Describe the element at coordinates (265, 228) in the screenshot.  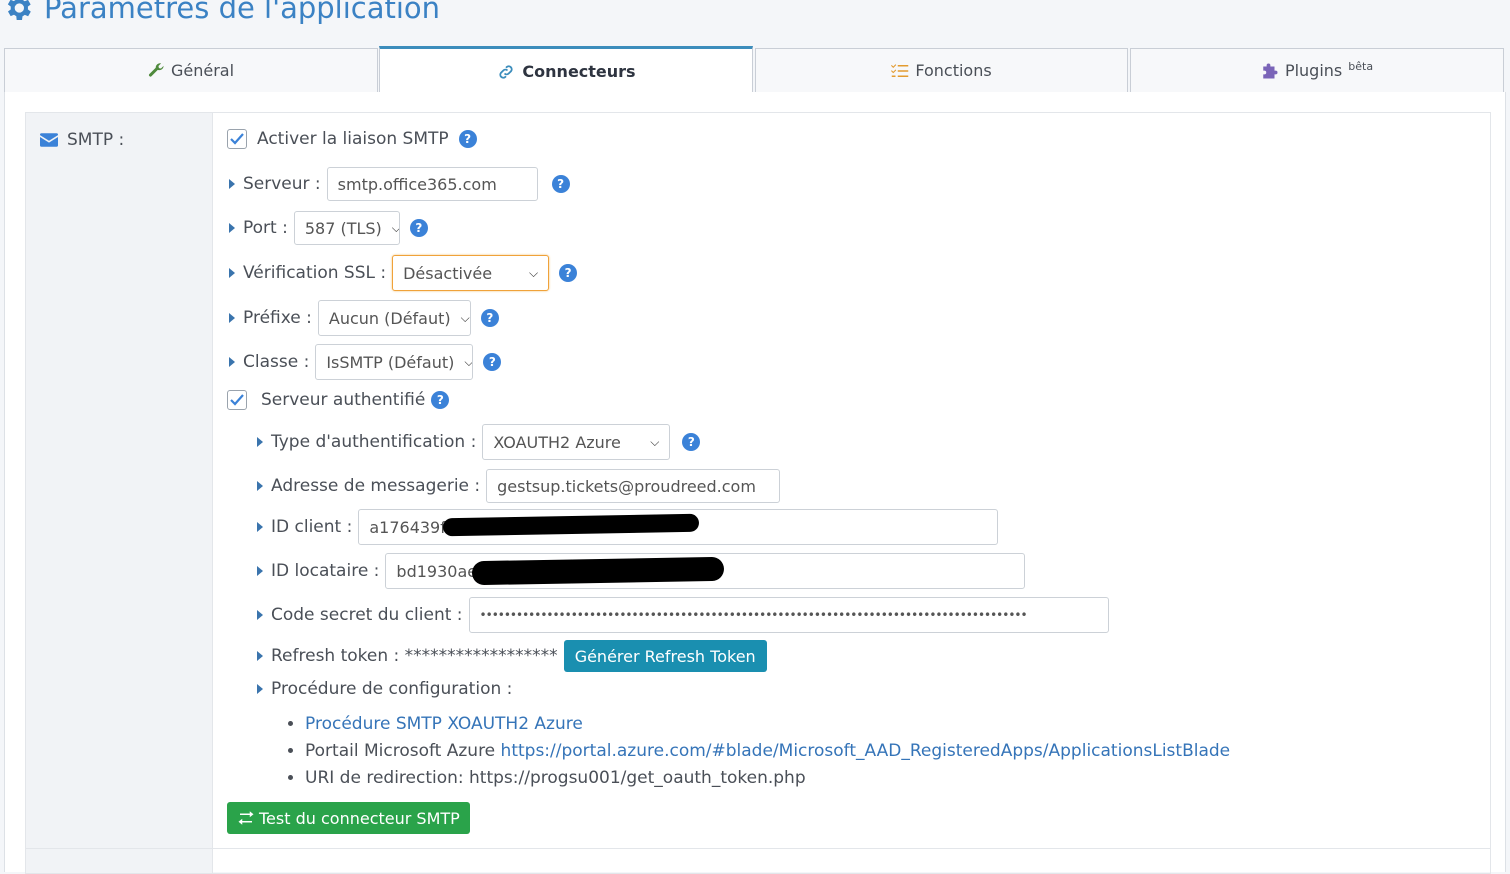
I see `port-label: Port :` at that location.